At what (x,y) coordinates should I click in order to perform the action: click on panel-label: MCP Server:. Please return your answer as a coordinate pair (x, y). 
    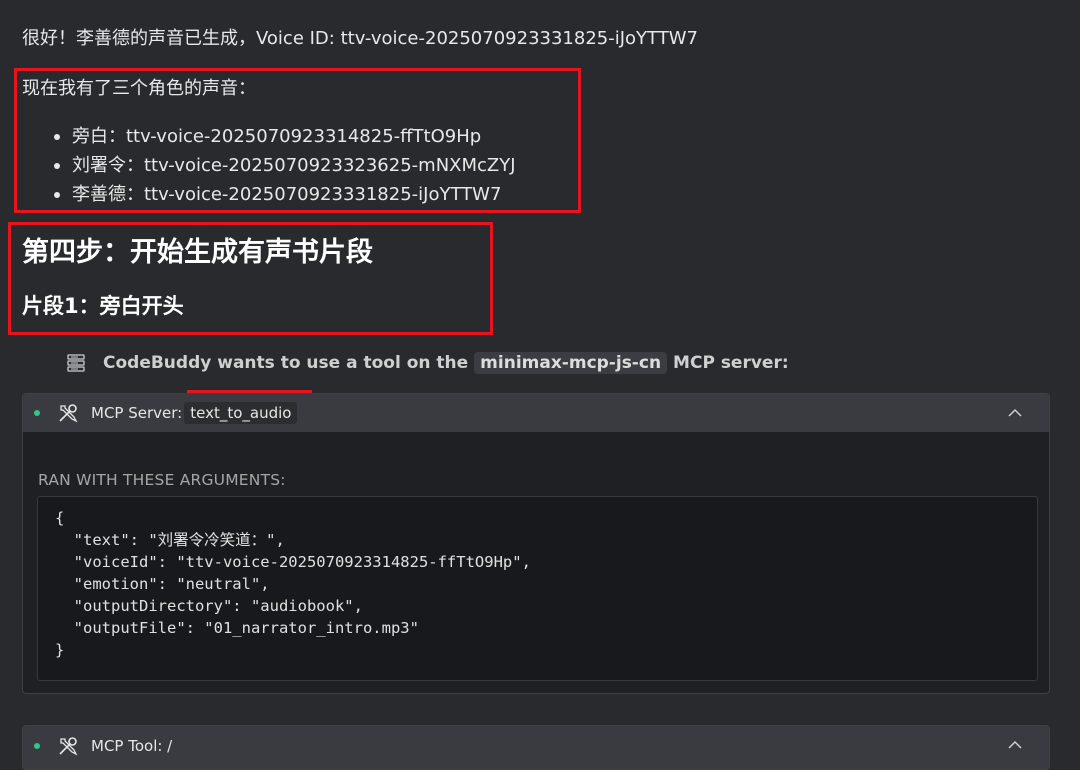
    Looking at the image, I should click on (137, 413).